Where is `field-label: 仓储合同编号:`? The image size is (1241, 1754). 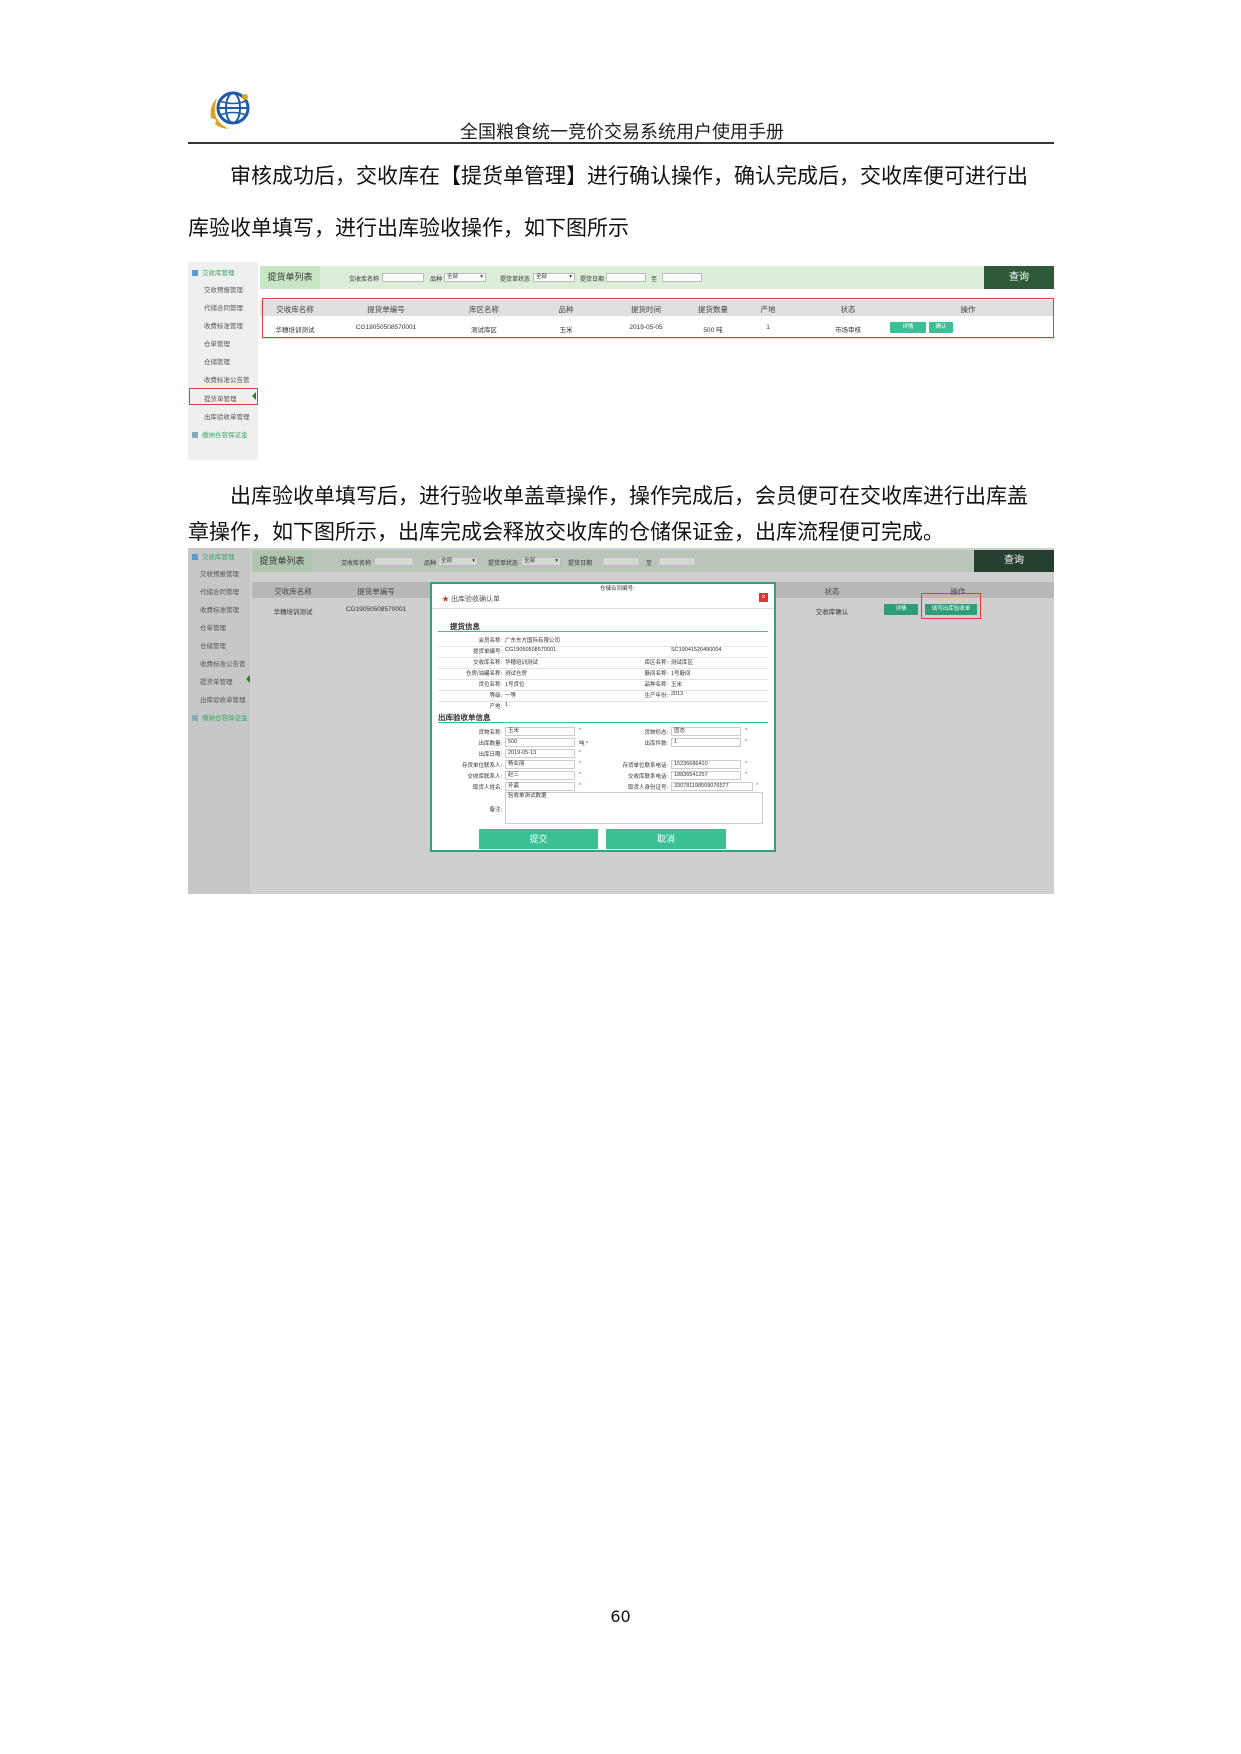 field-label: 仓储合同编号: is located at coordinates (617, 589).